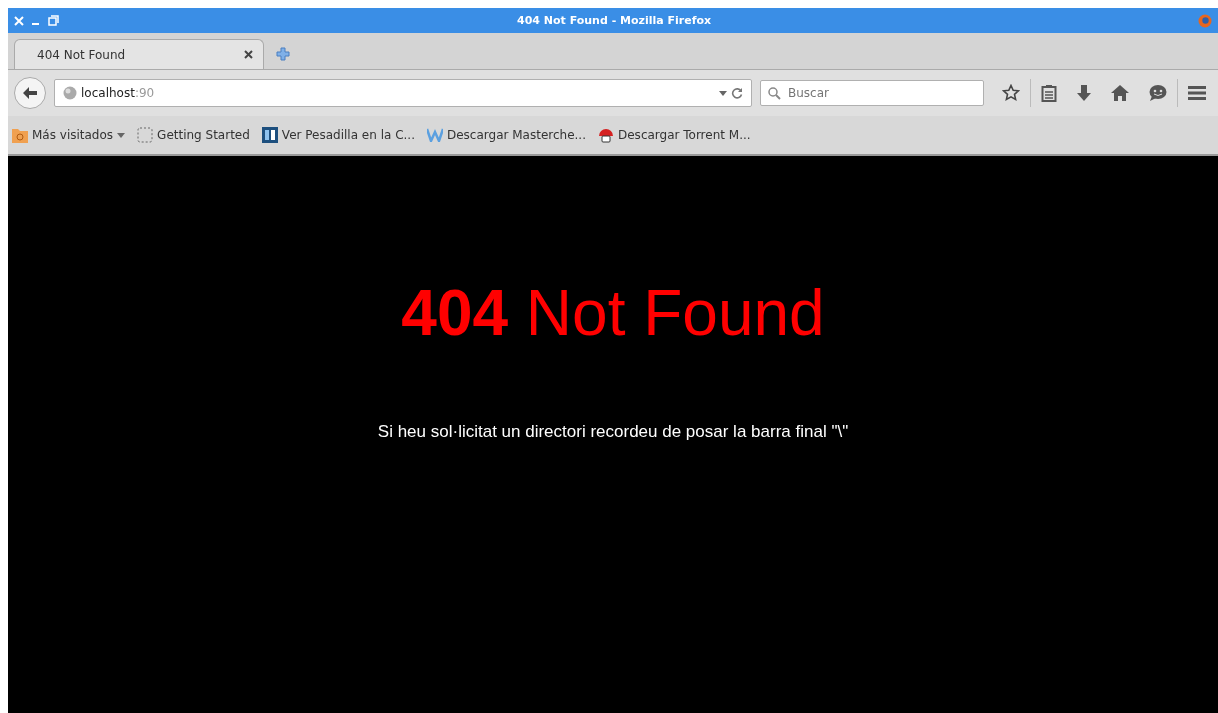 Image resolution: width=1218 pixels, height=713 pixels. Describe the element at coordinates (435, 135) in the screenshot. I see `w-icon` at that location.